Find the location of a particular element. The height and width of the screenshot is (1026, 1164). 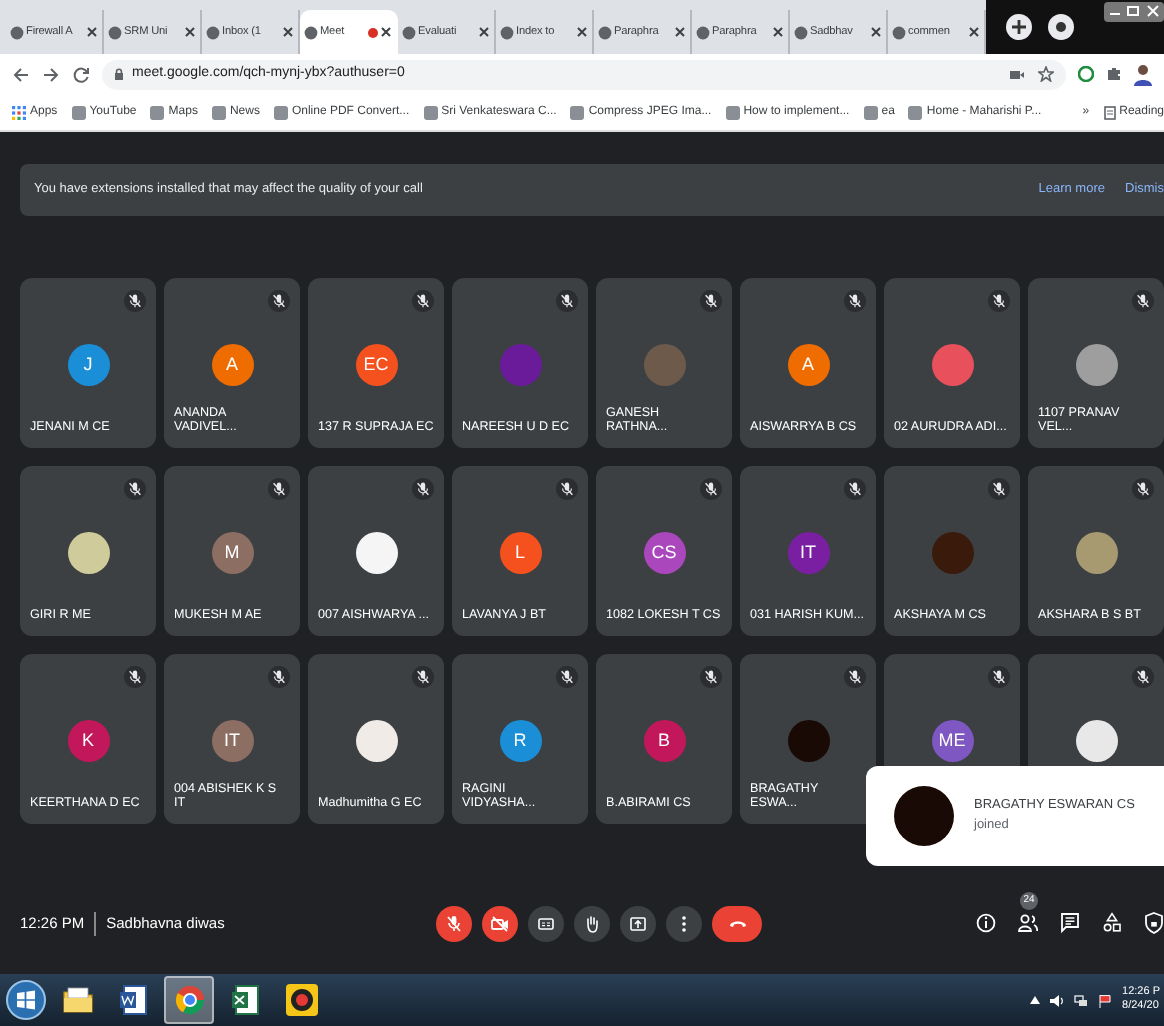

avatar-initials: B is located at coordinates (664, 741).